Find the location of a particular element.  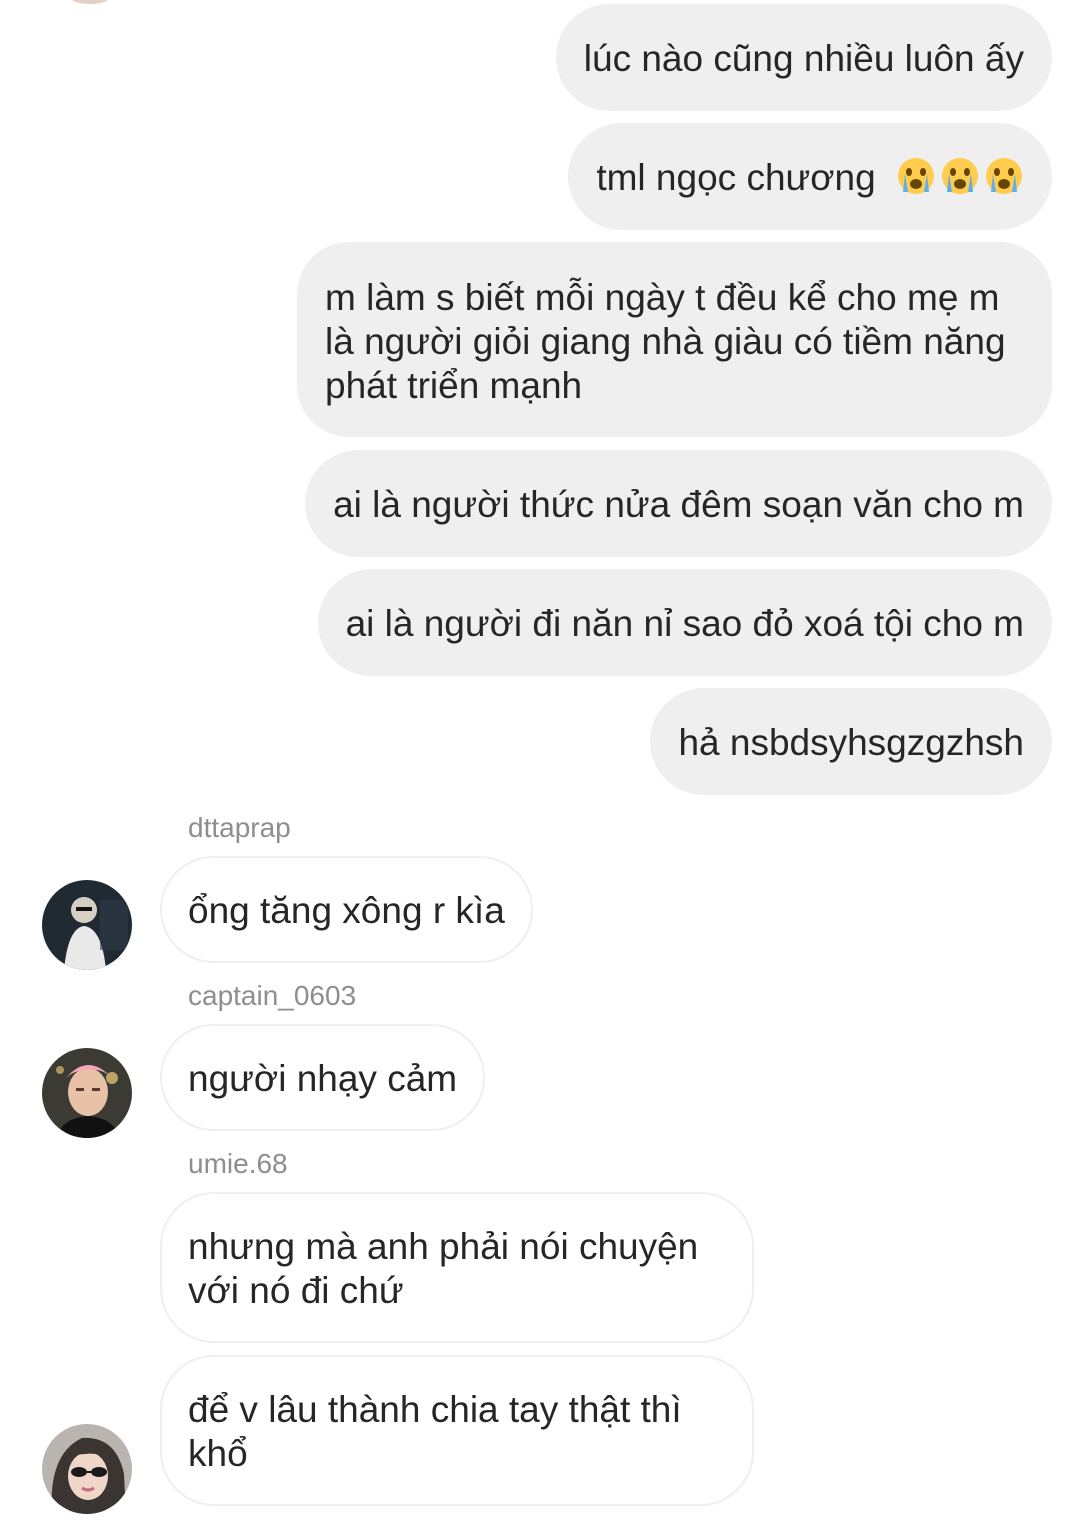

message-text: để v lâu thành chia tay thật thì khổ is located at coordinates (435, 1431).